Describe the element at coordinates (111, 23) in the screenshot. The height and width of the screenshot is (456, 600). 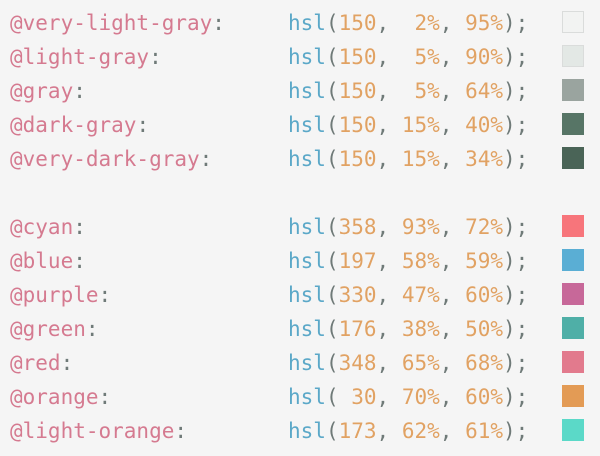
I see `variable-name: @very-light-gray` at that location.